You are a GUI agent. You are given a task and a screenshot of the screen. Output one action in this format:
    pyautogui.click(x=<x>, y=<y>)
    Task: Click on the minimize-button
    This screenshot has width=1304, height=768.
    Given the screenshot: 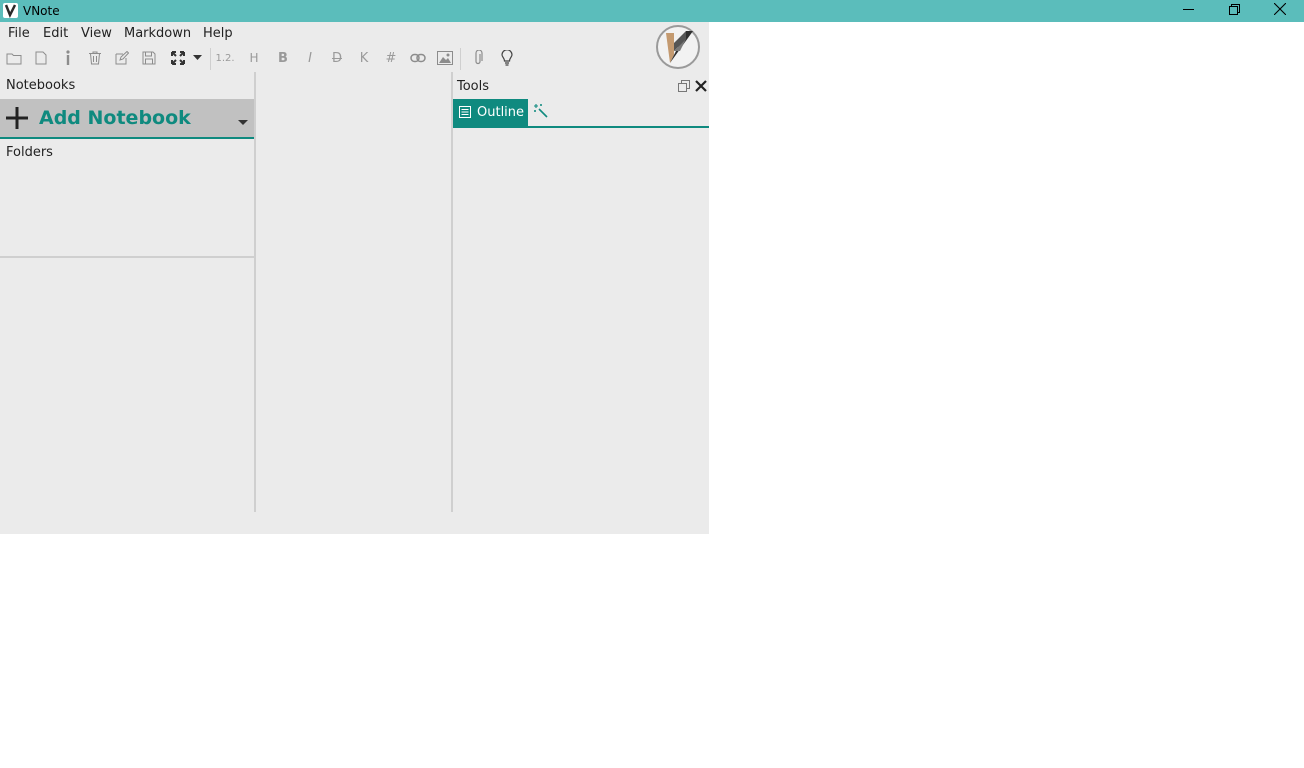 What is the action you would take?
    pyautogui.click(x=1188, y=11)
    